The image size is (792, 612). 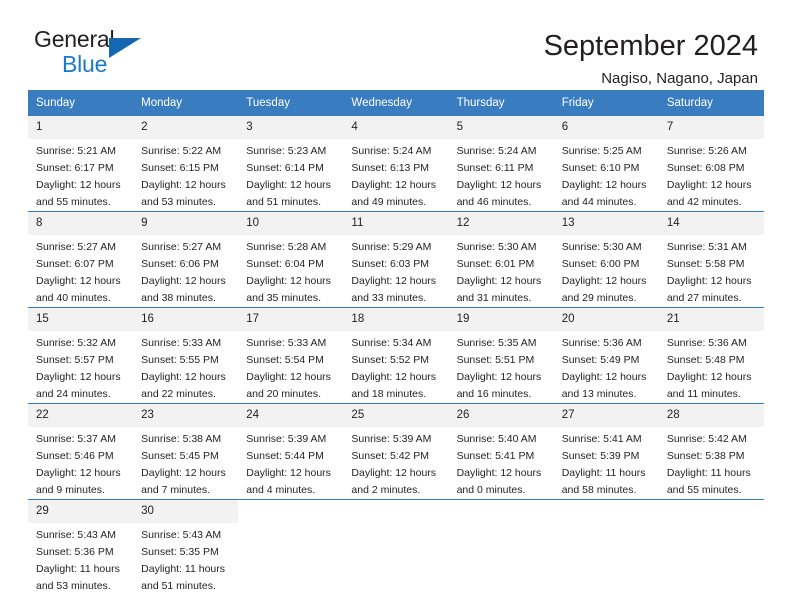 What do you see at coordinates (396, 128) in the screenshot?
I see `day-number: 4` at bounding box center [396, 128].